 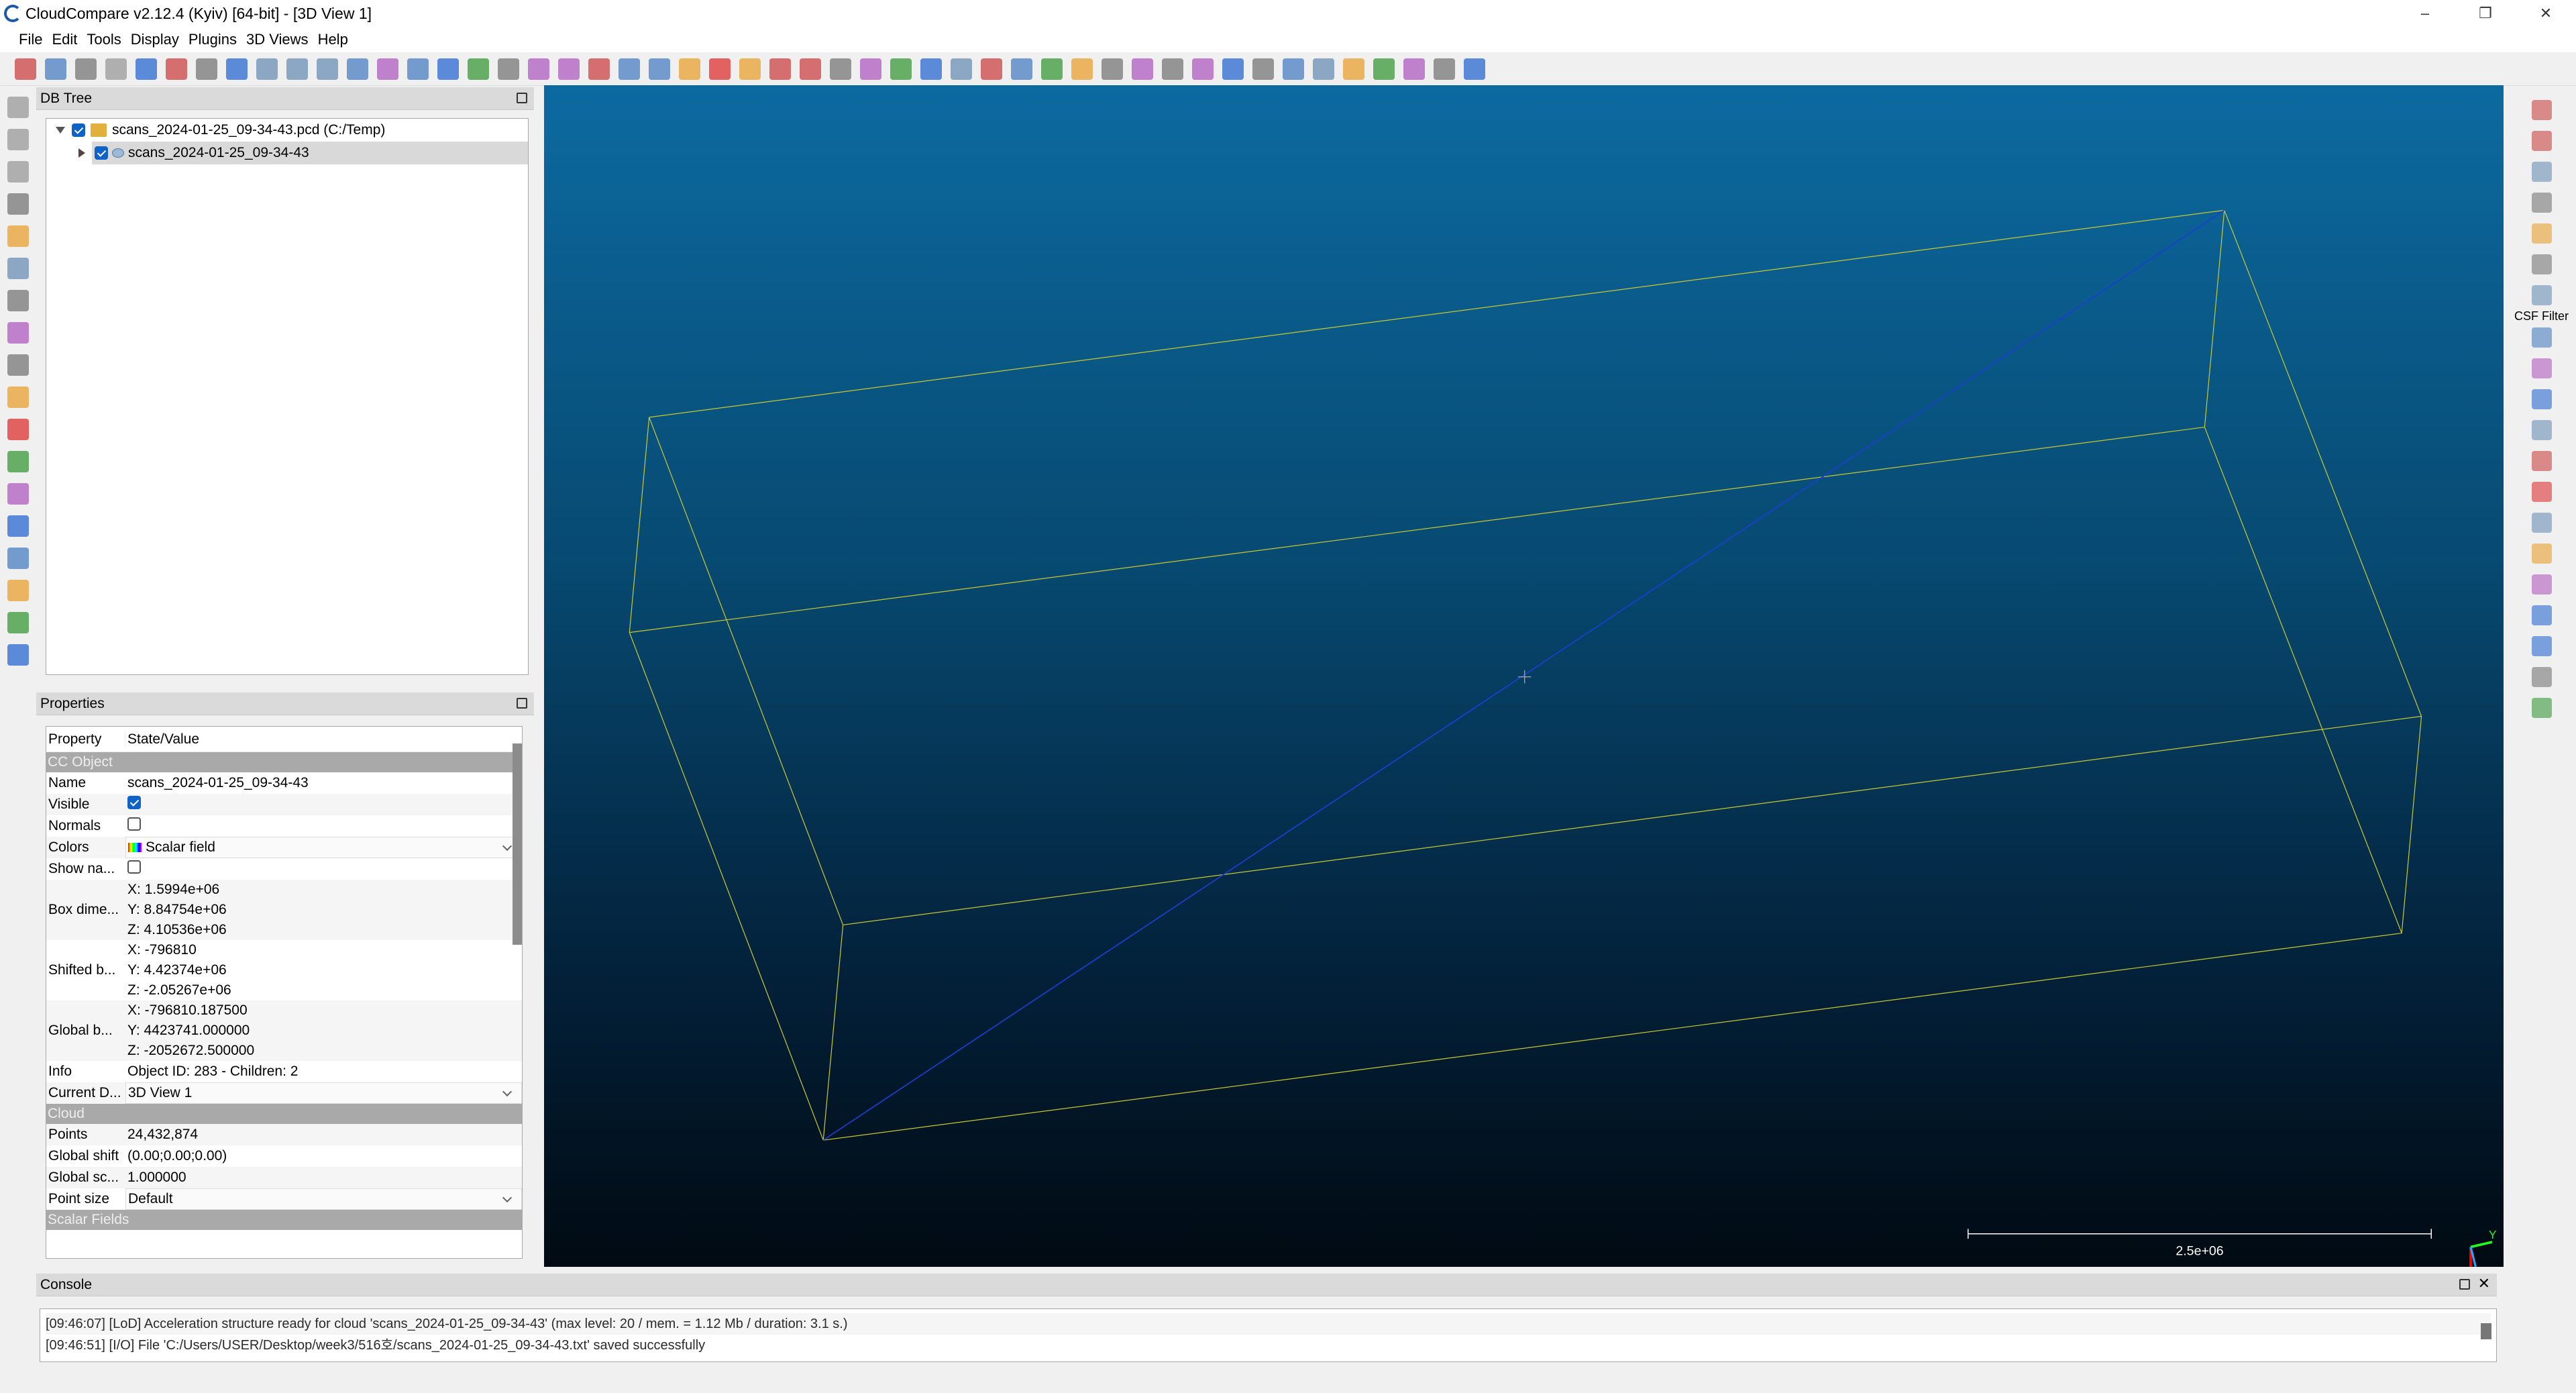 I want to click on dome4-icon, so click(x=1444, y=69).